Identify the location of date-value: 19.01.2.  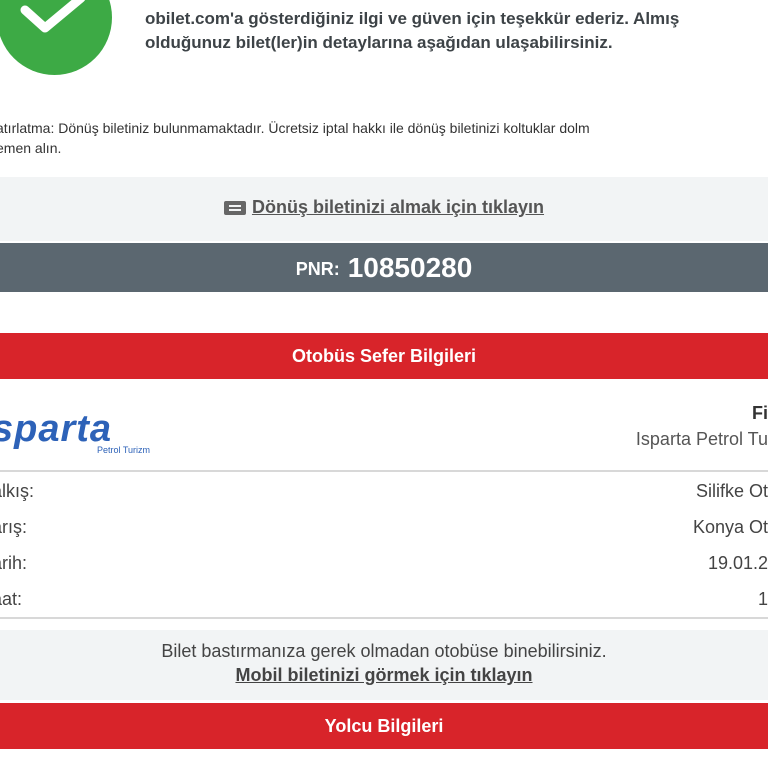
(737, 563).